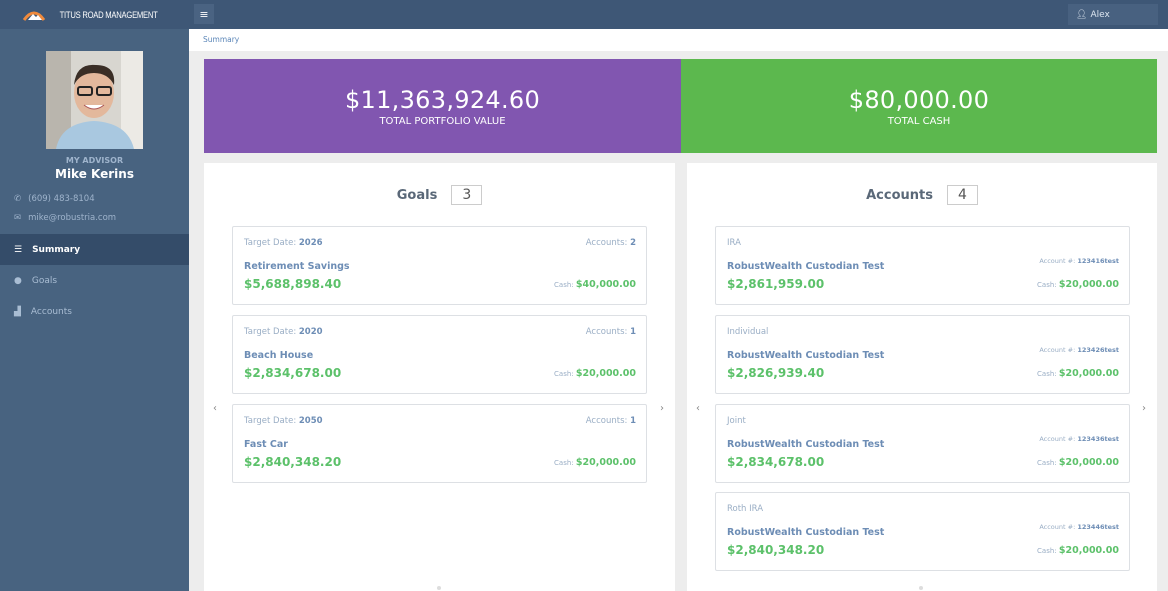  I want to click on phone-icon: ✆, so click(18, 199).